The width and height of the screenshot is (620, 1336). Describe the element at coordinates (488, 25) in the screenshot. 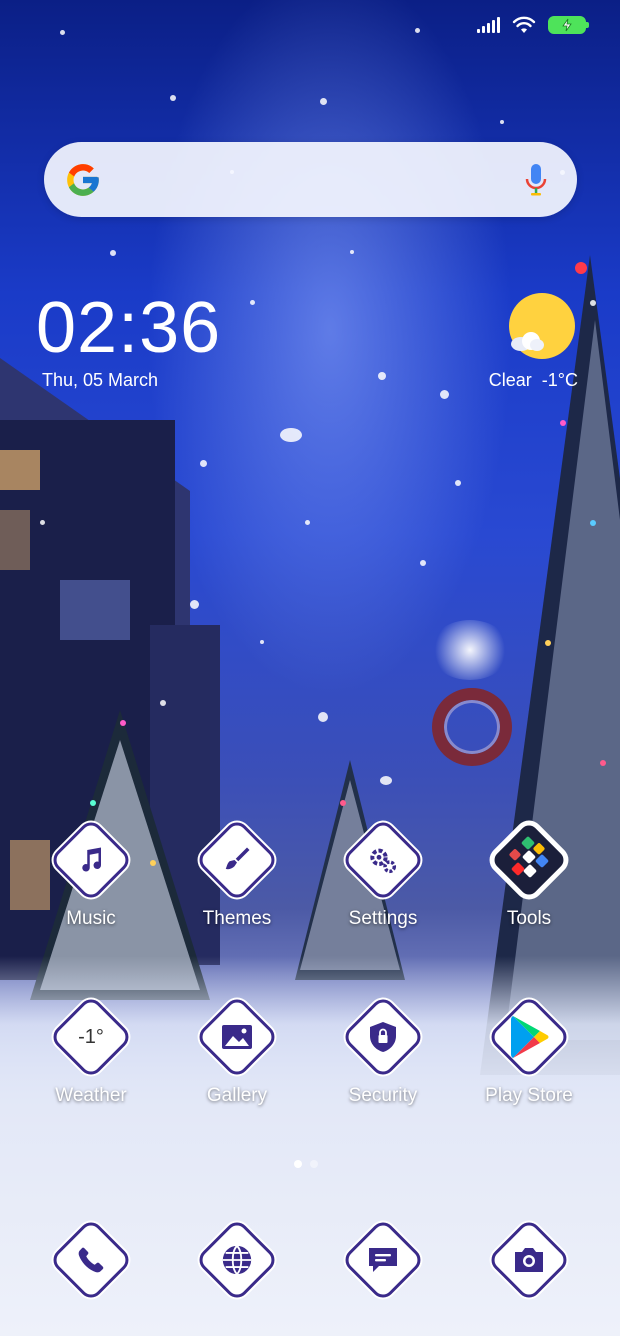

I see `signal-bars-icon` at that location.